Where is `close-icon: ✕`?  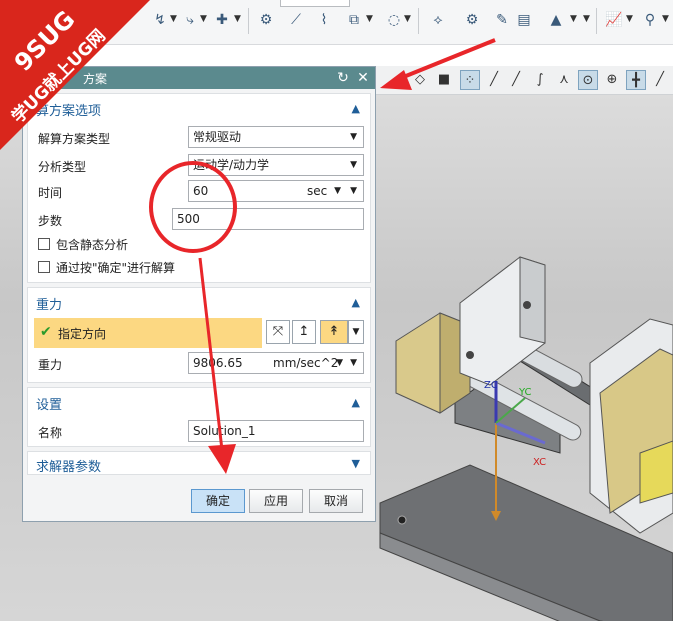 close-icon: ✕ is located at coordinates (363, 78).